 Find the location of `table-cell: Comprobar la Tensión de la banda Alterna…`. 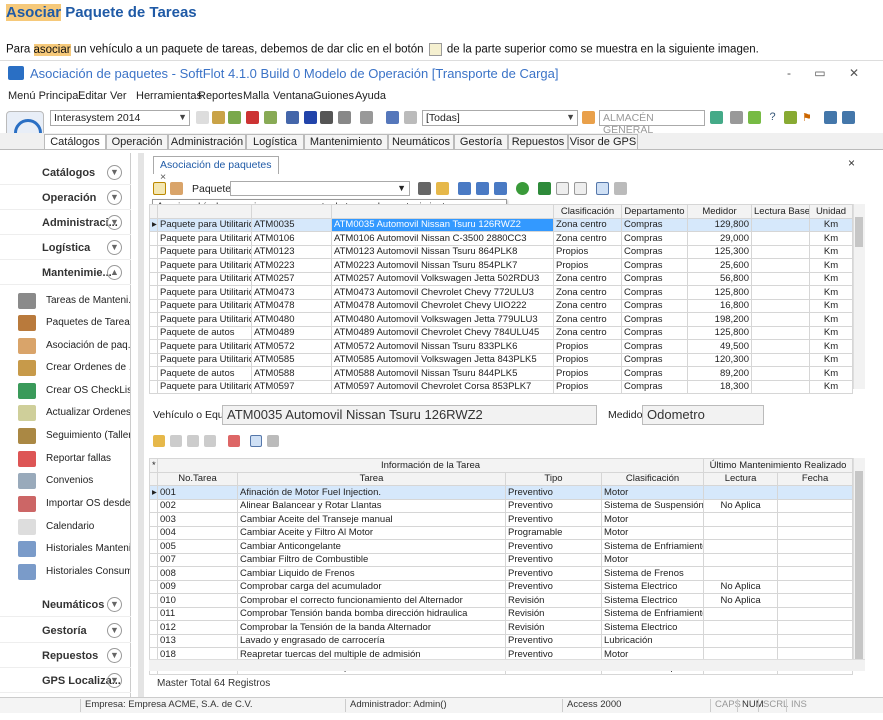

table-cell: Comprobar la Tensión de la banda Alterna… is located at coordinates (371, 627).